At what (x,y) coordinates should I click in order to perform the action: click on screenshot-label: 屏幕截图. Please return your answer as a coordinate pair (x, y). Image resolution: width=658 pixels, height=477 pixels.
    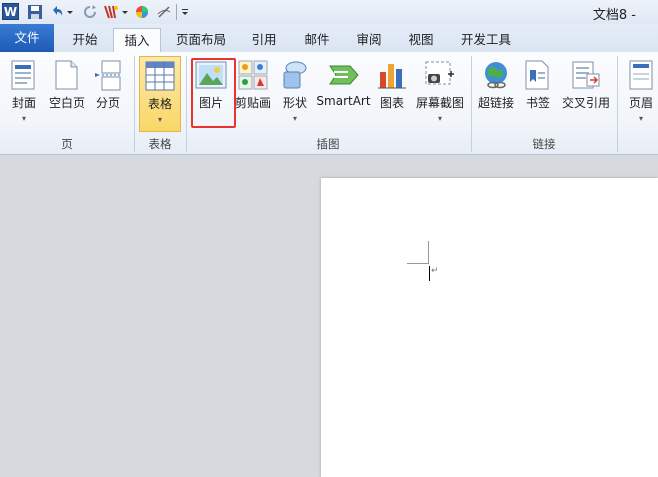
    Looking at the image, I should click on (439, 103).